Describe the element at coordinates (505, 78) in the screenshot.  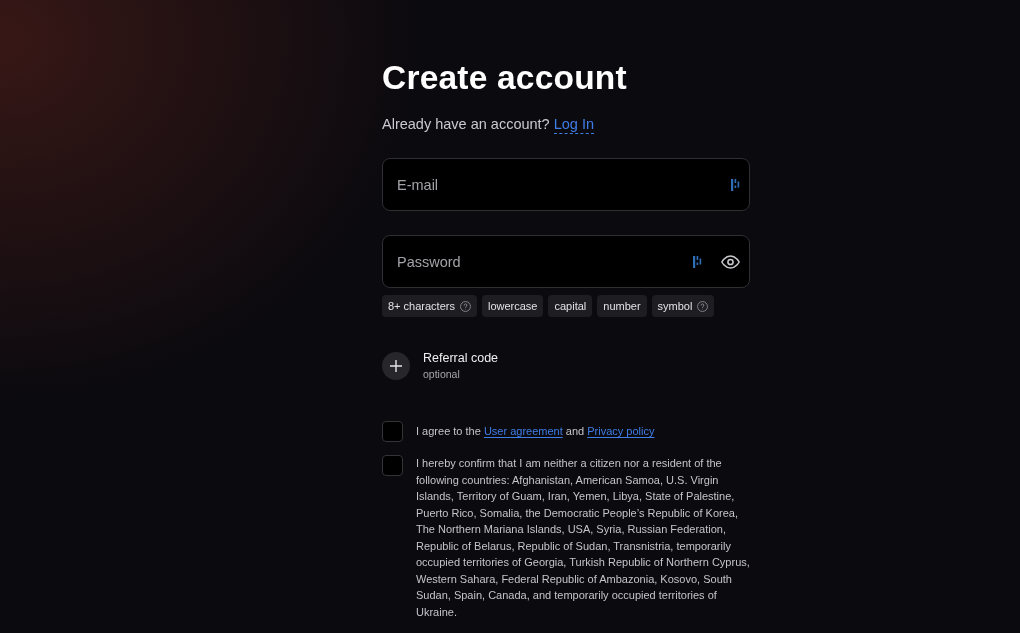
I see `page-title: Create account` at that location.